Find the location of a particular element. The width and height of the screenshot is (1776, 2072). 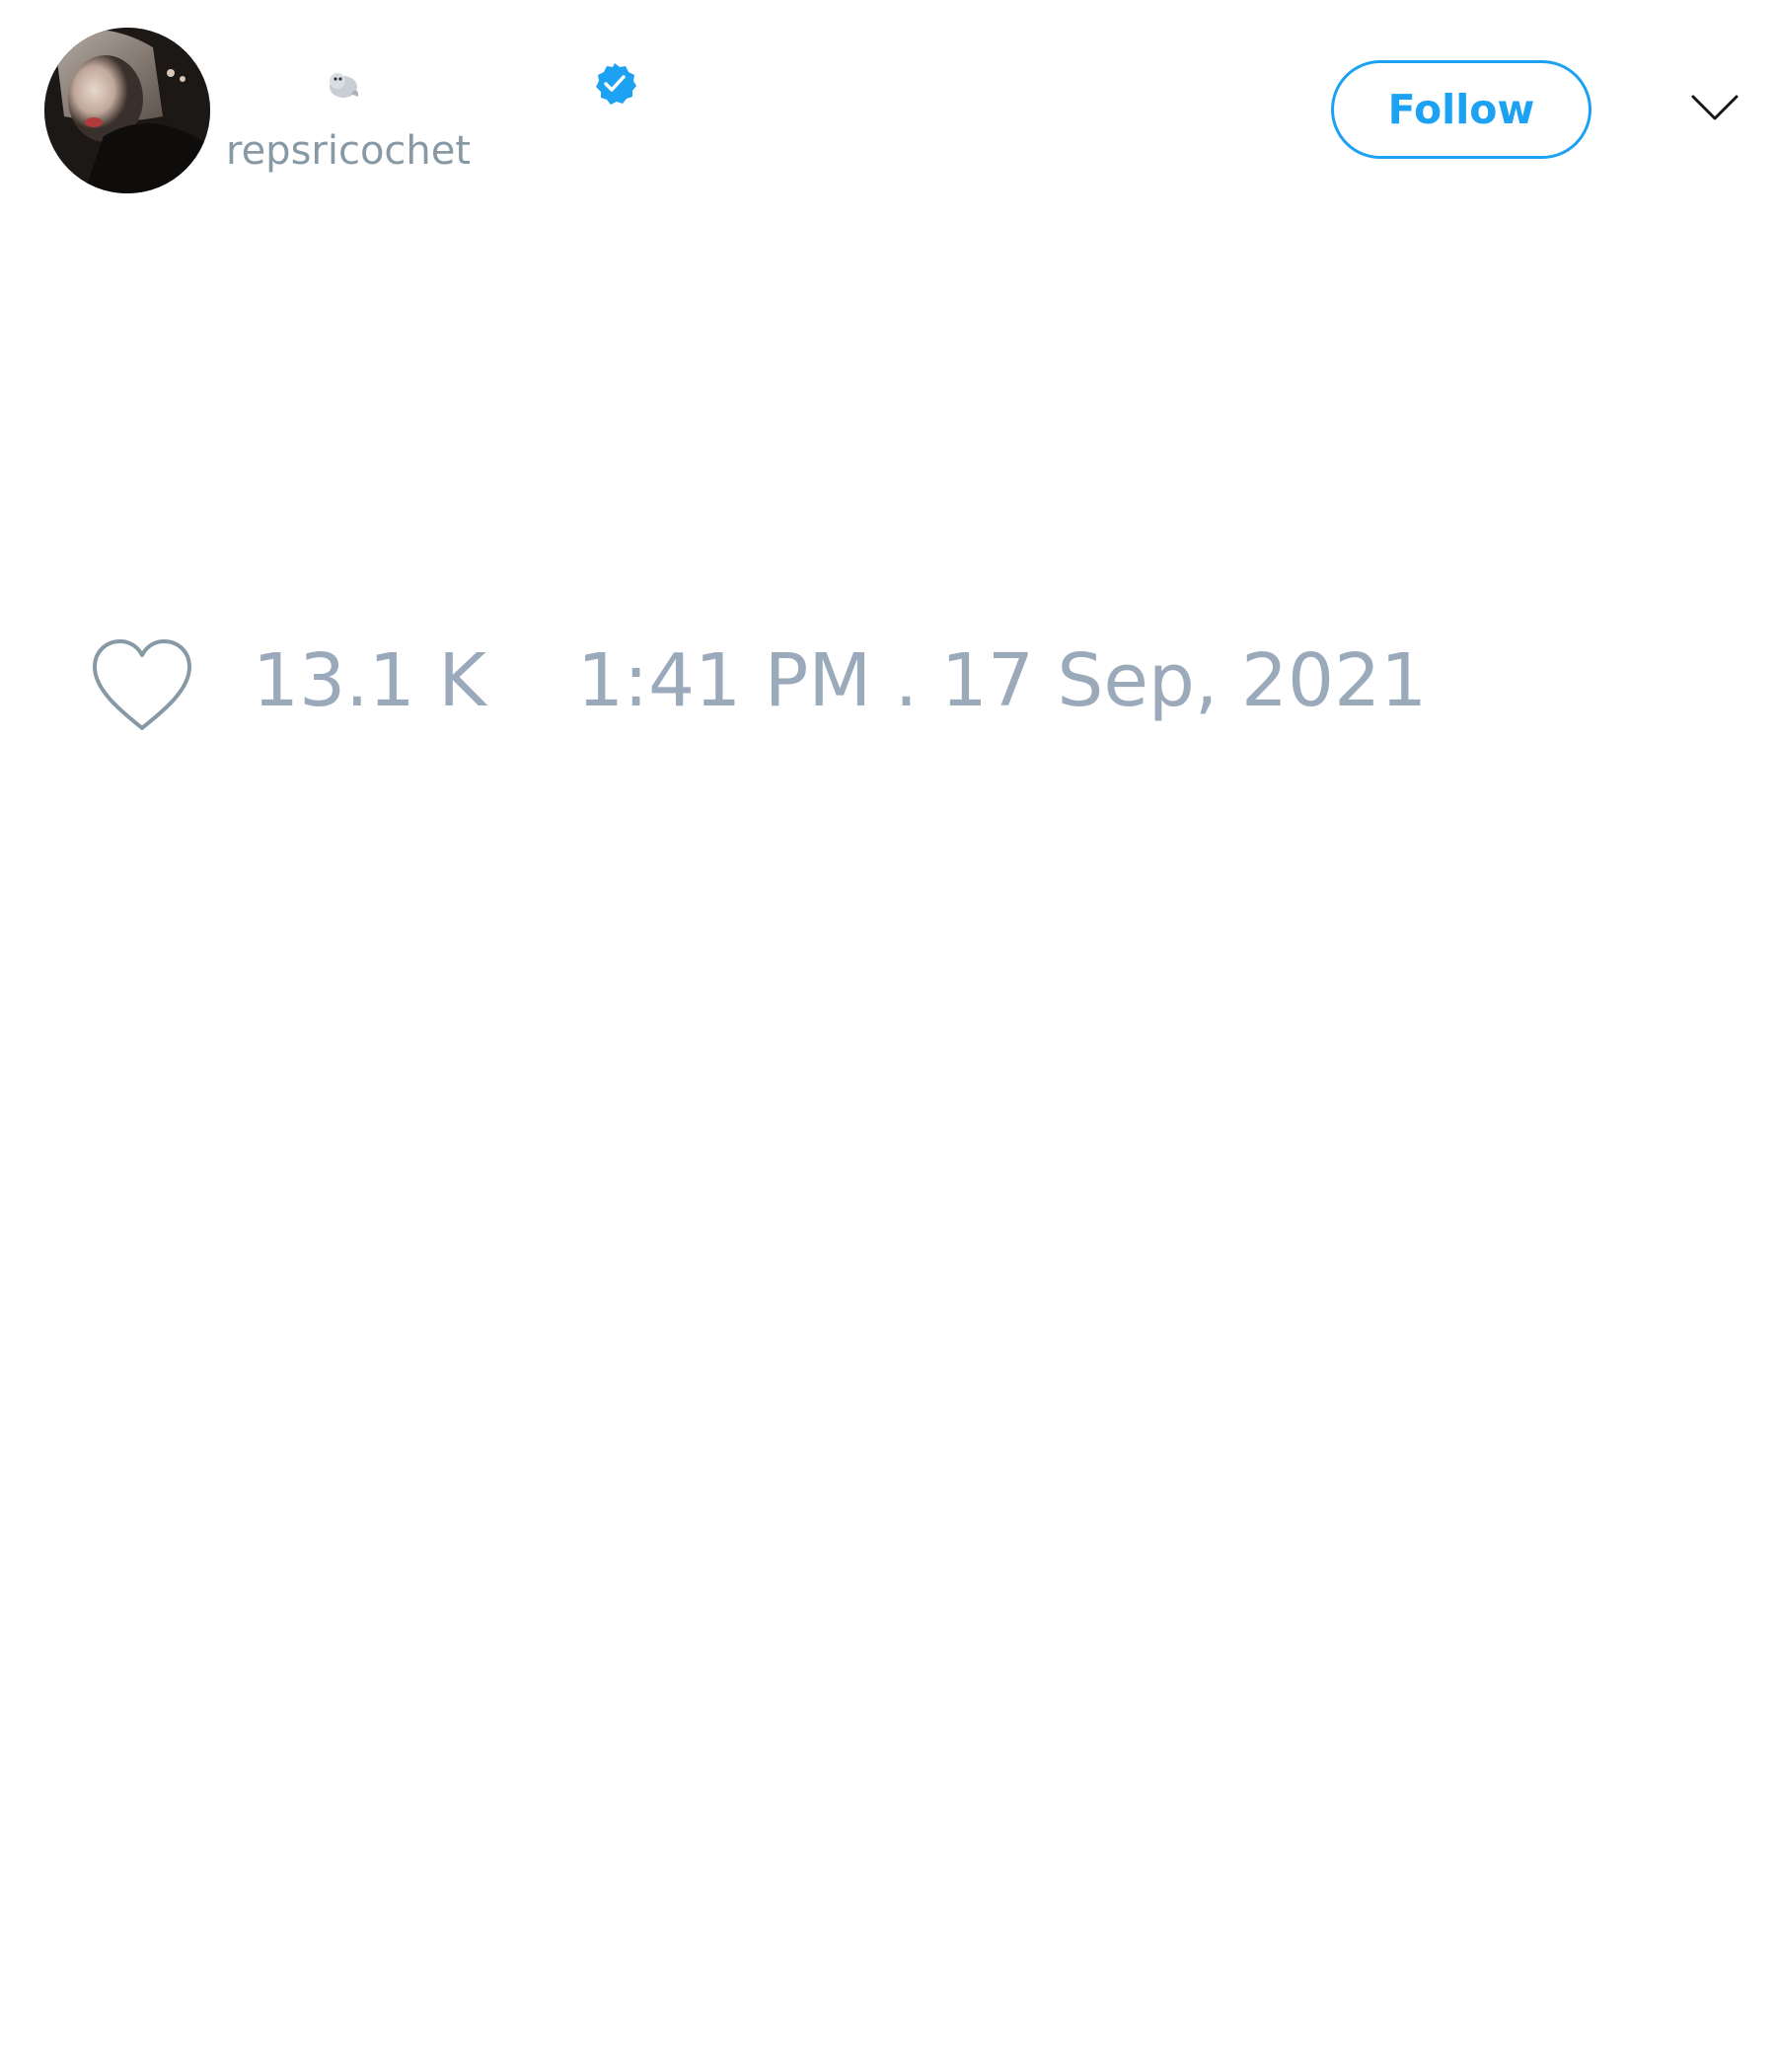

follow-button: Follow is located at coordinates (1461, 110).